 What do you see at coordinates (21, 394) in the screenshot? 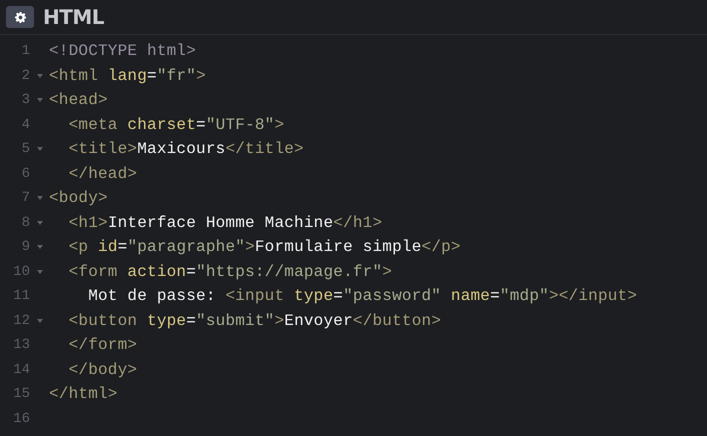
I see `line-number: 15` at bounding box center [21, 394].